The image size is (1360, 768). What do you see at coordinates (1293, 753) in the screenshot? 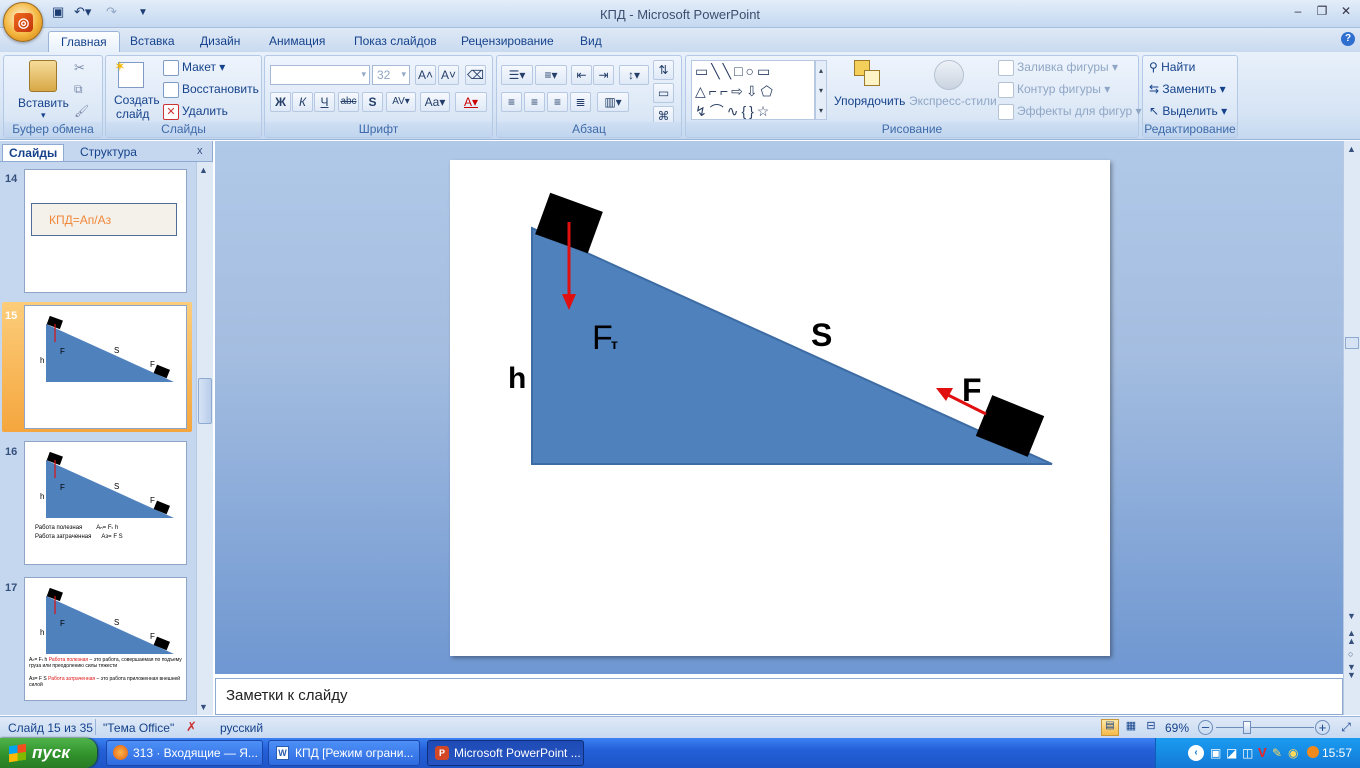
I see `volume-icon: ◉` at bounding box center [1293, 753].